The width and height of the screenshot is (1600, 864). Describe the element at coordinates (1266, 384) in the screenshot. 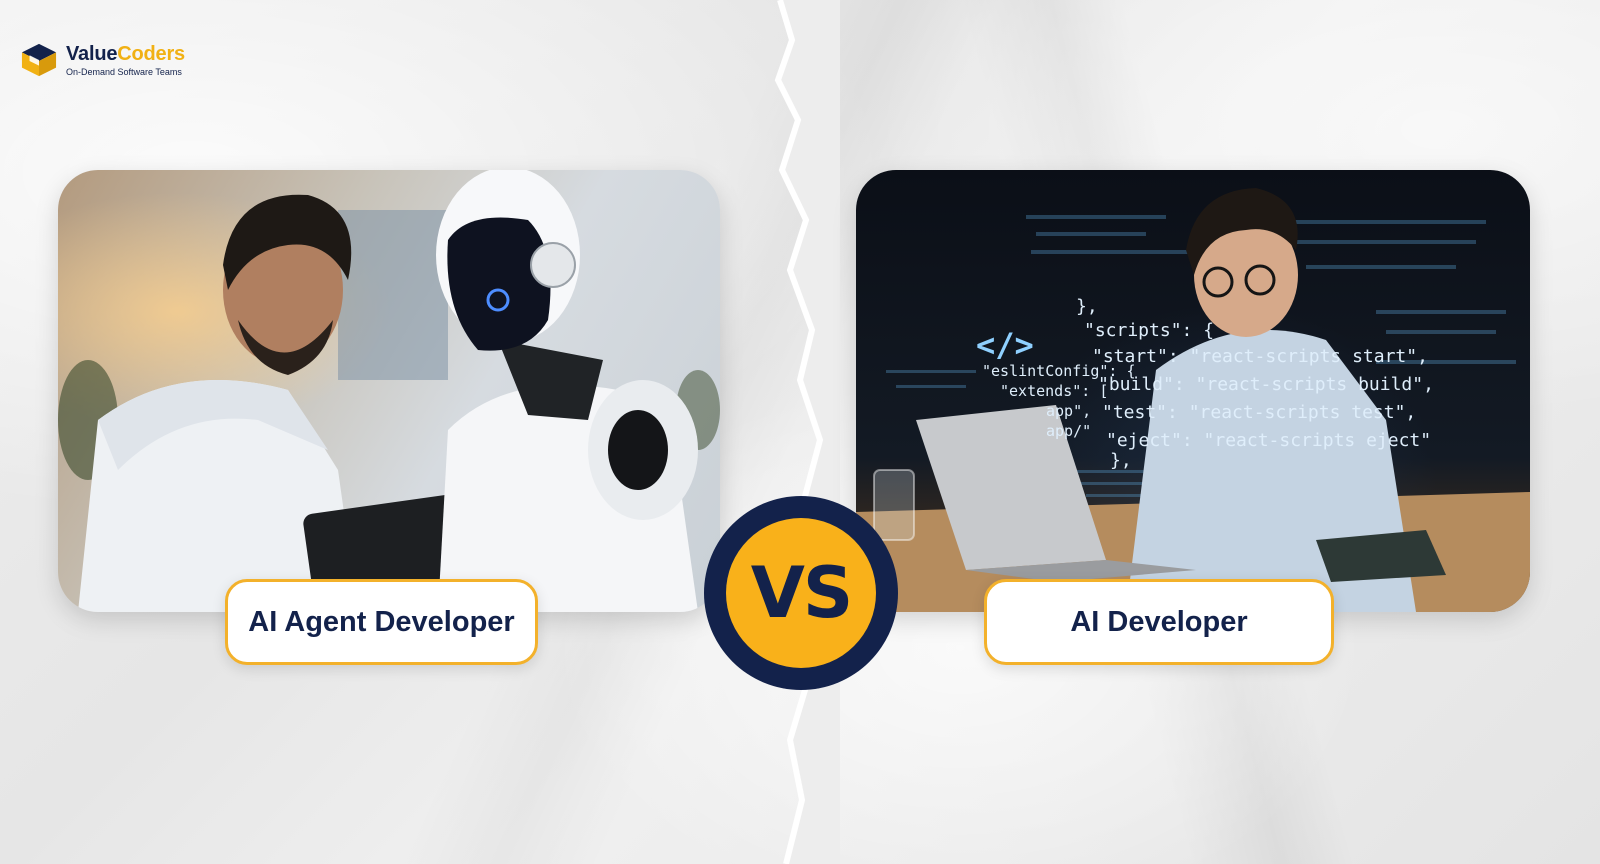

I see `code-line: "build": "react-scripts build",` at that location.